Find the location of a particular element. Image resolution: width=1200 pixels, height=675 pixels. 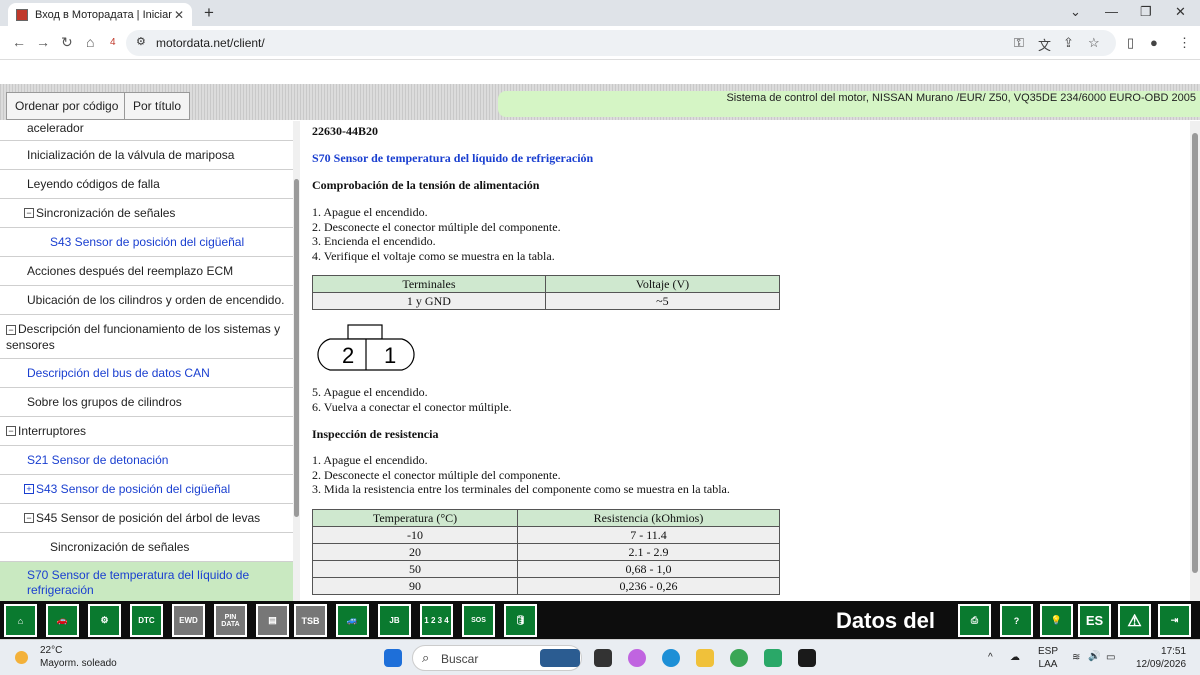

password-key-icon: ⚿ is located at coordinates (1019, 43).